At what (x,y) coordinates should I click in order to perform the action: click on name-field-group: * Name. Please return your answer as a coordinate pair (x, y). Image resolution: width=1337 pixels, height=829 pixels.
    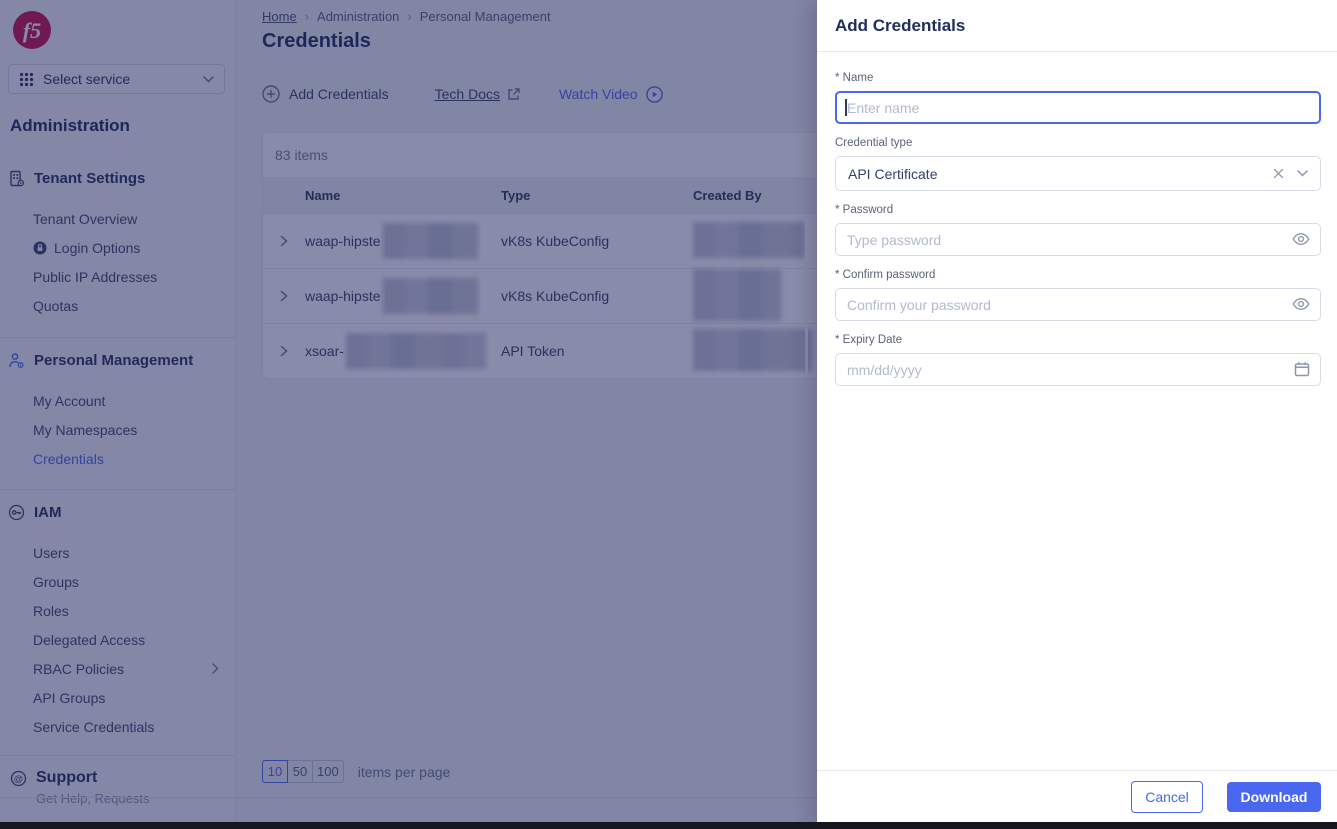
    Looking at the image, I should click on (1078, 98).